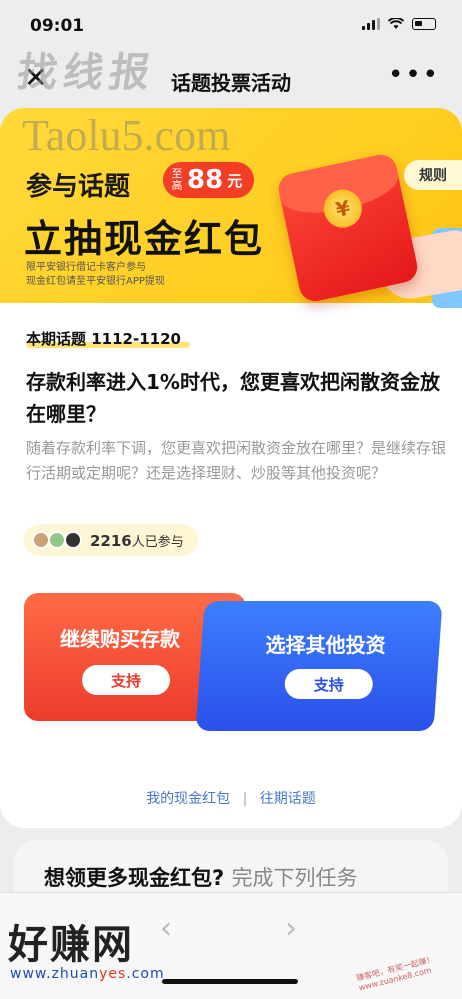 The height and width of the screenshot is (999, 462). I want to click on wifi-icon, so click(396, 23).